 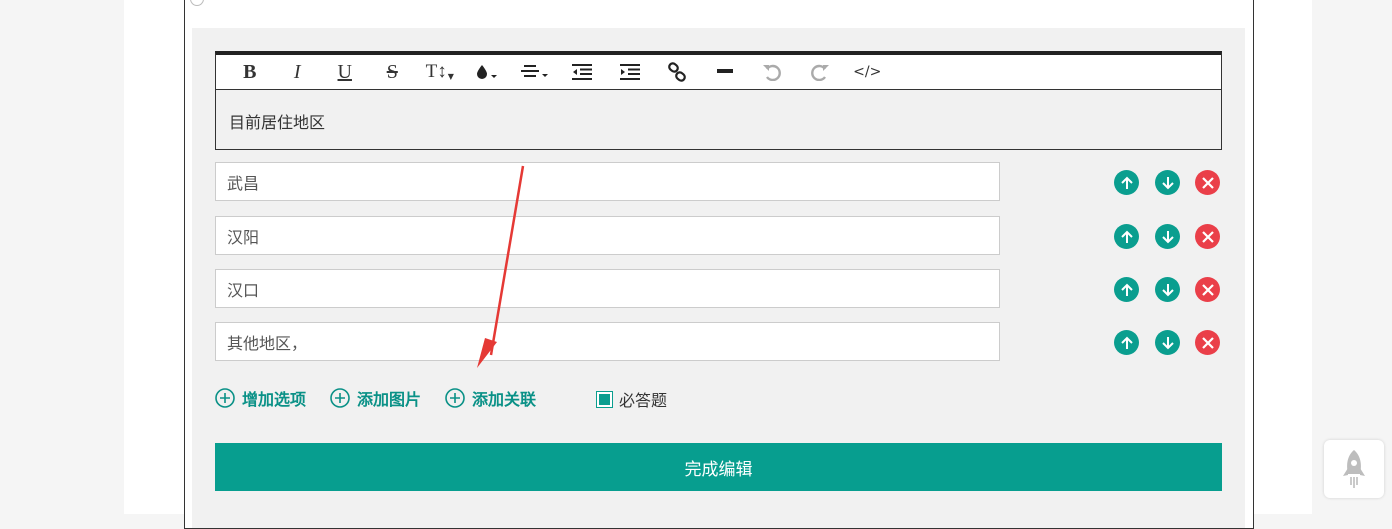 I want to click on code-icon: </>, so click(x=868, y=72).